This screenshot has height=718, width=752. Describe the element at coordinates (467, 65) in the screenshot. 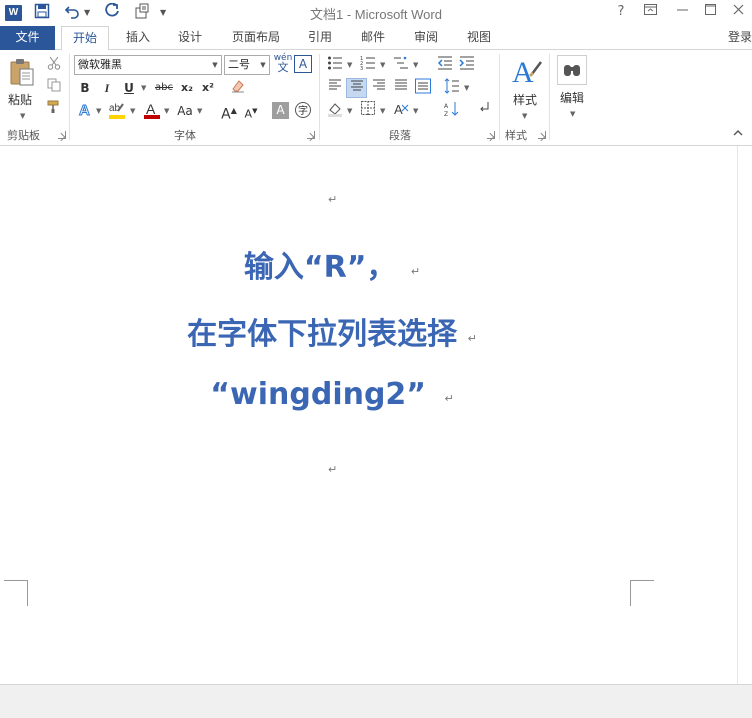

I see `increase-indent-icon` at that location.